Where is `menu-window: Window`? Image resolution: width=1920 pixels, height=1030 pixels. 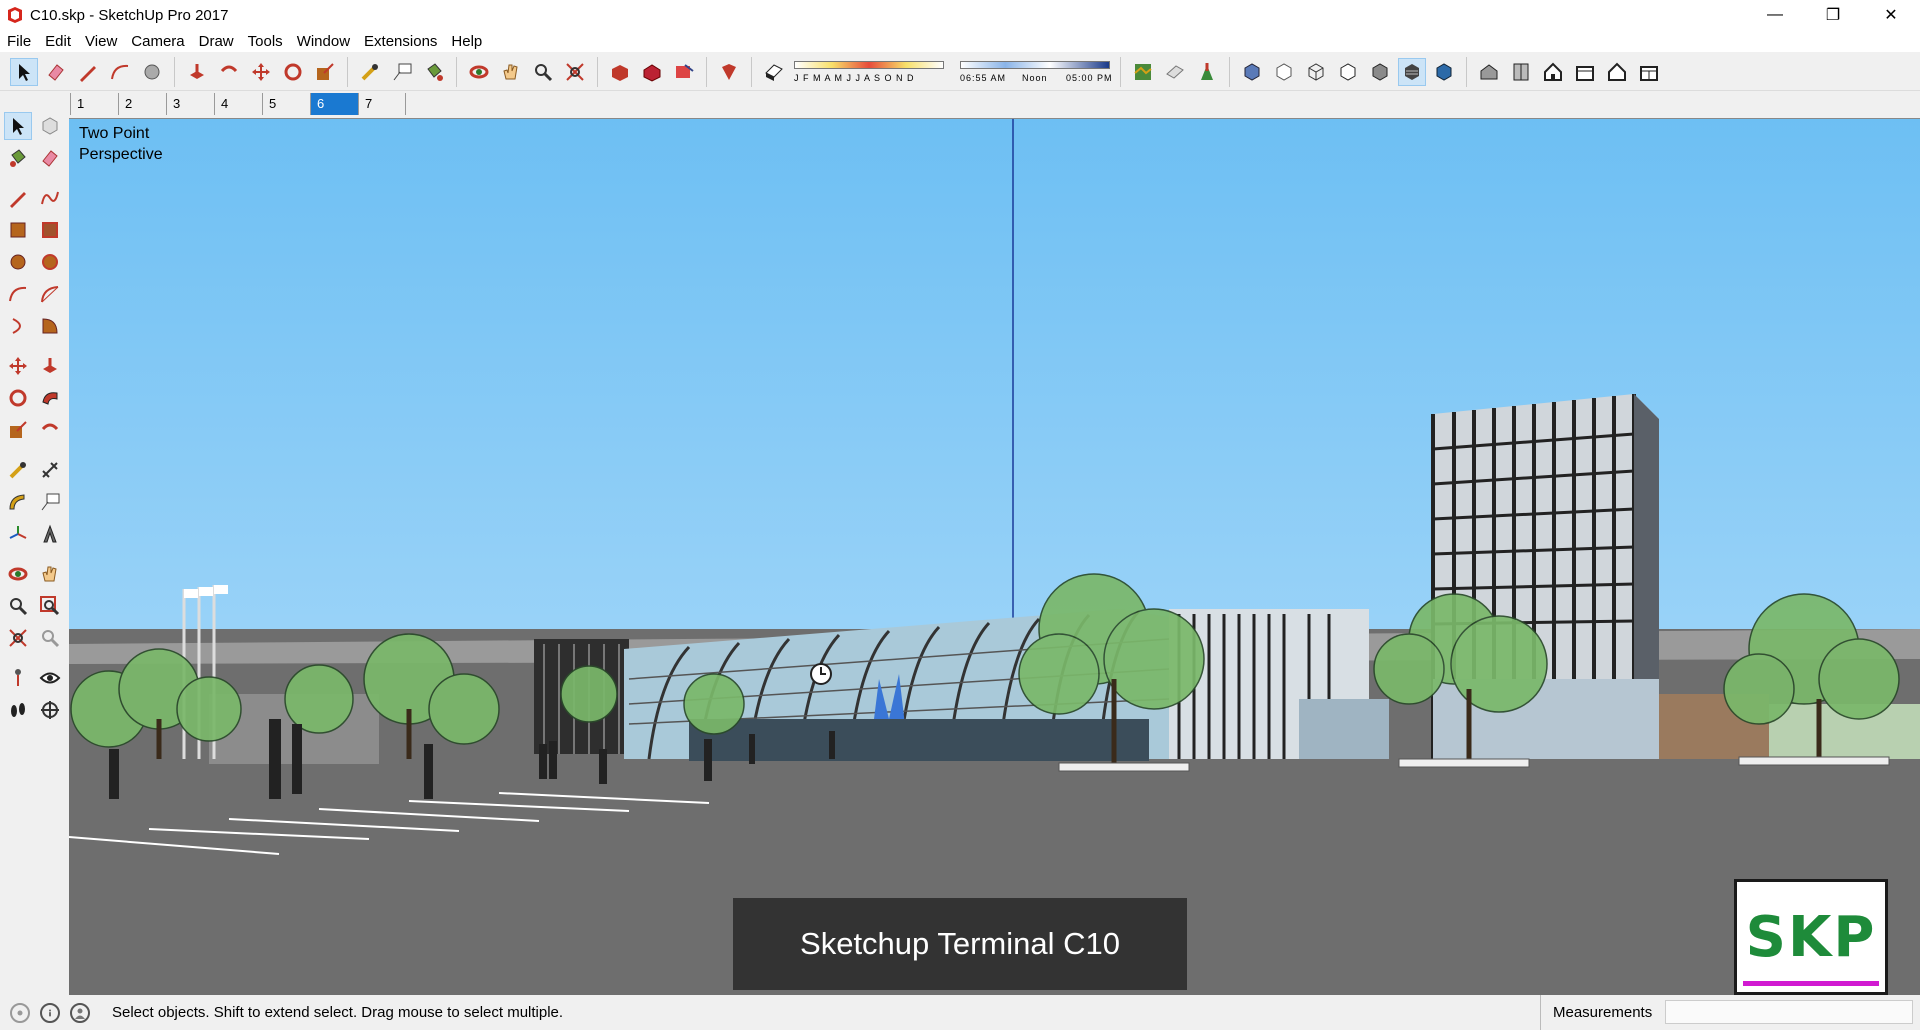 menu-window: Window is located at coordinates (323, 41).